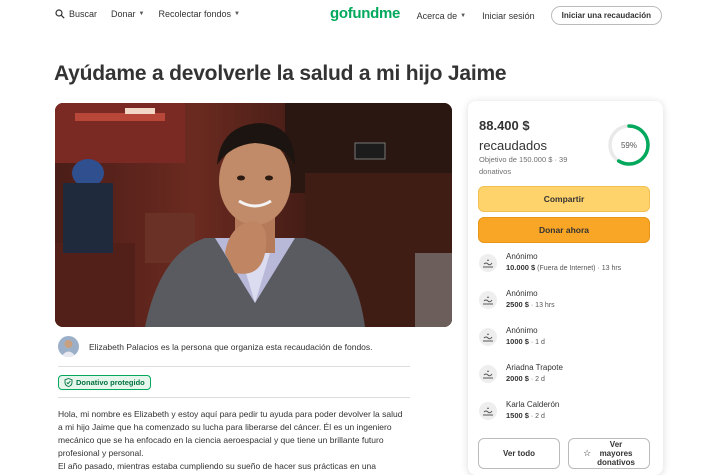  What do you see at coordinates (76, 14) in the screenshot?
I see `search-link: Buscar` at bounding box center [76, 14].